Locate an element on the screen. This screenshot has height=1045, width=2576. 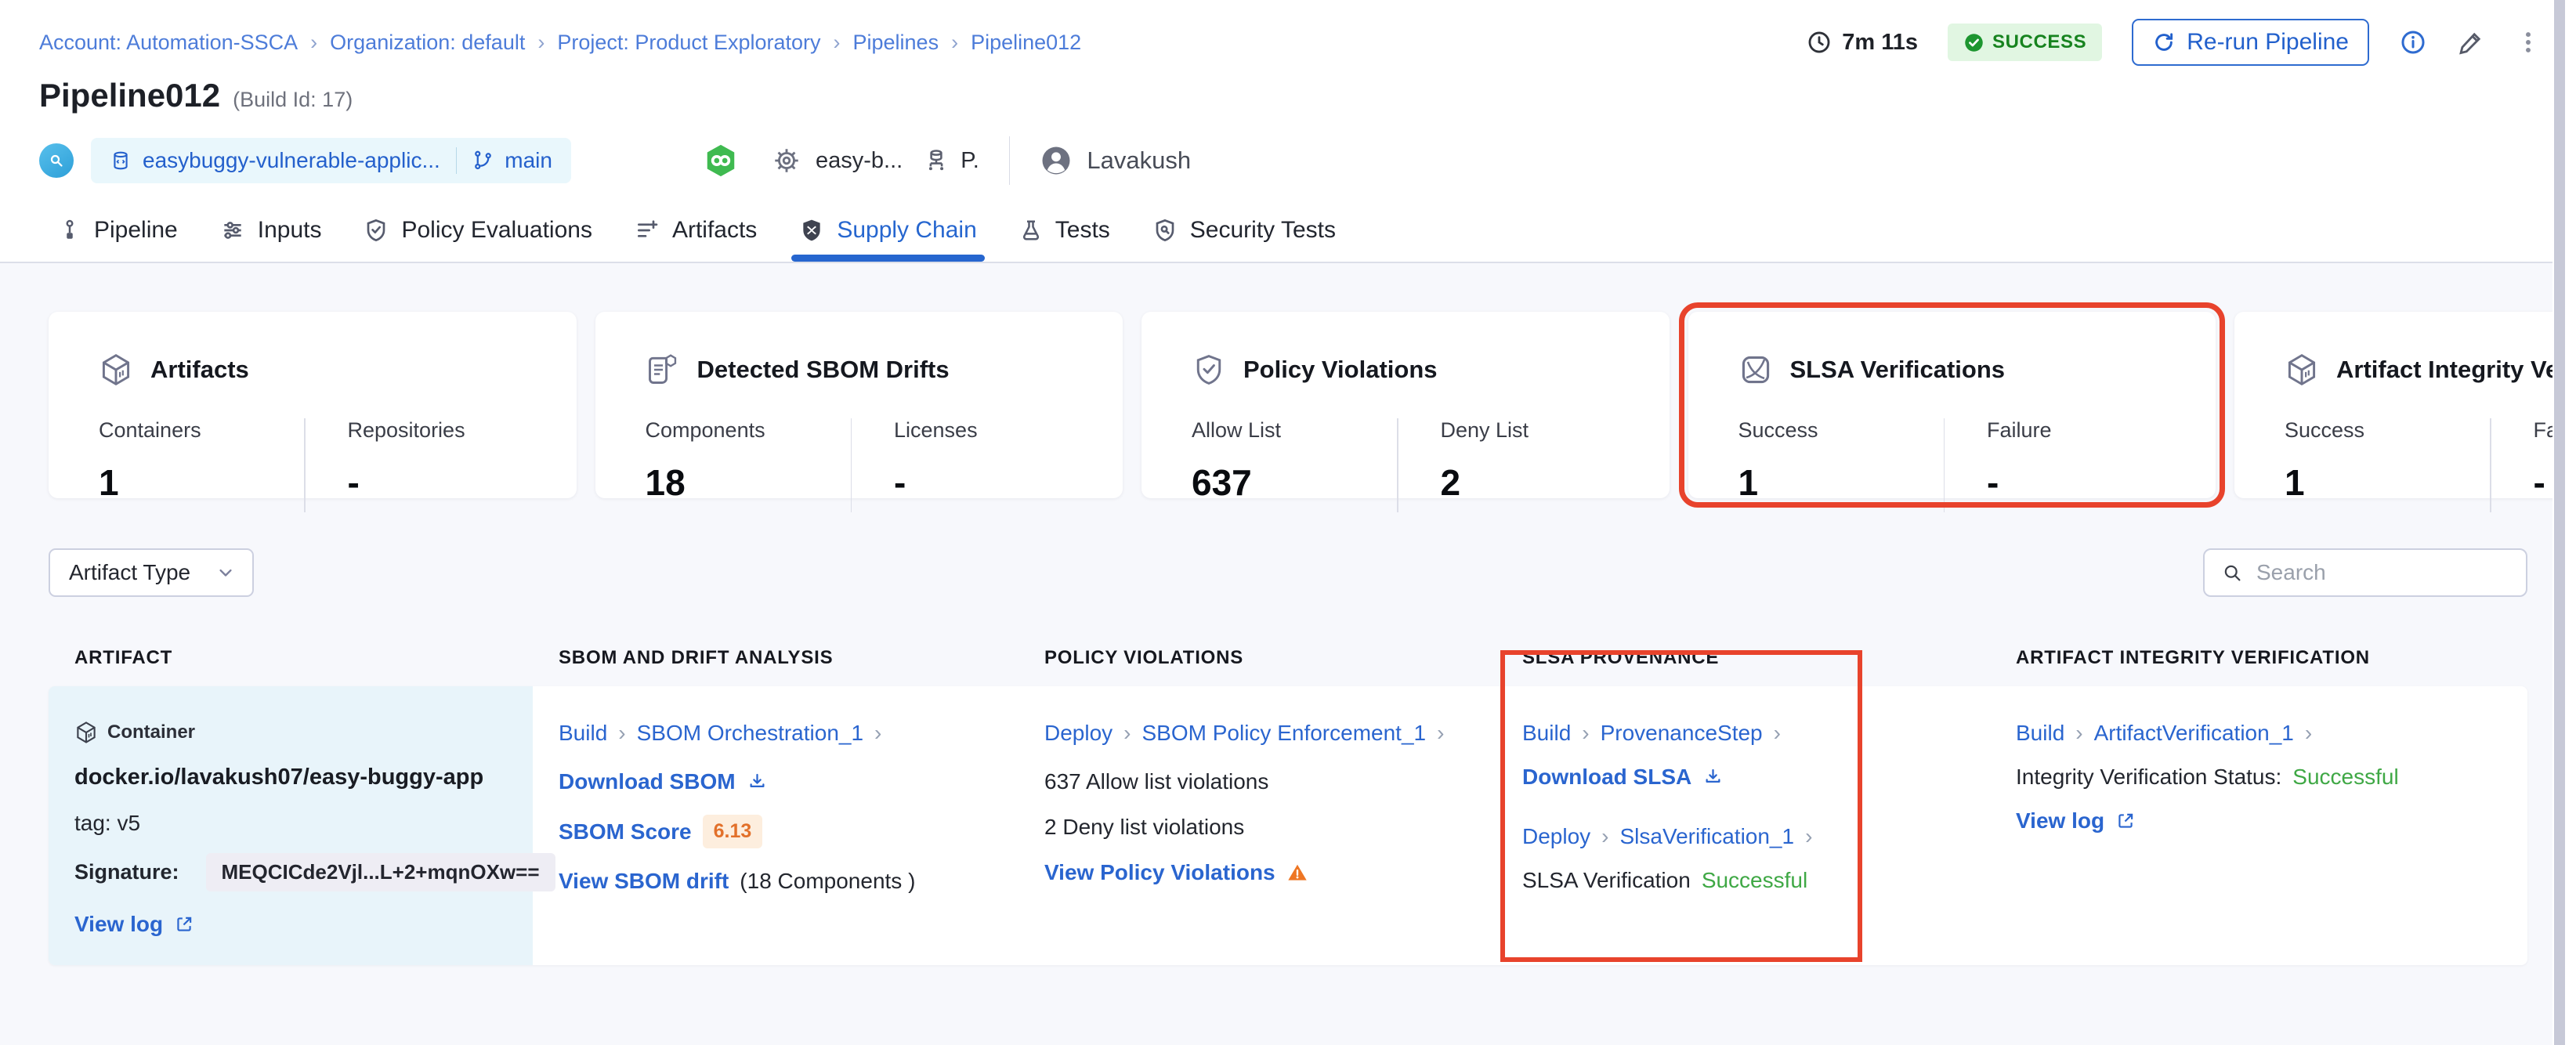
sbom-score-badge: 6.13 is located at coordinates (732, 831).